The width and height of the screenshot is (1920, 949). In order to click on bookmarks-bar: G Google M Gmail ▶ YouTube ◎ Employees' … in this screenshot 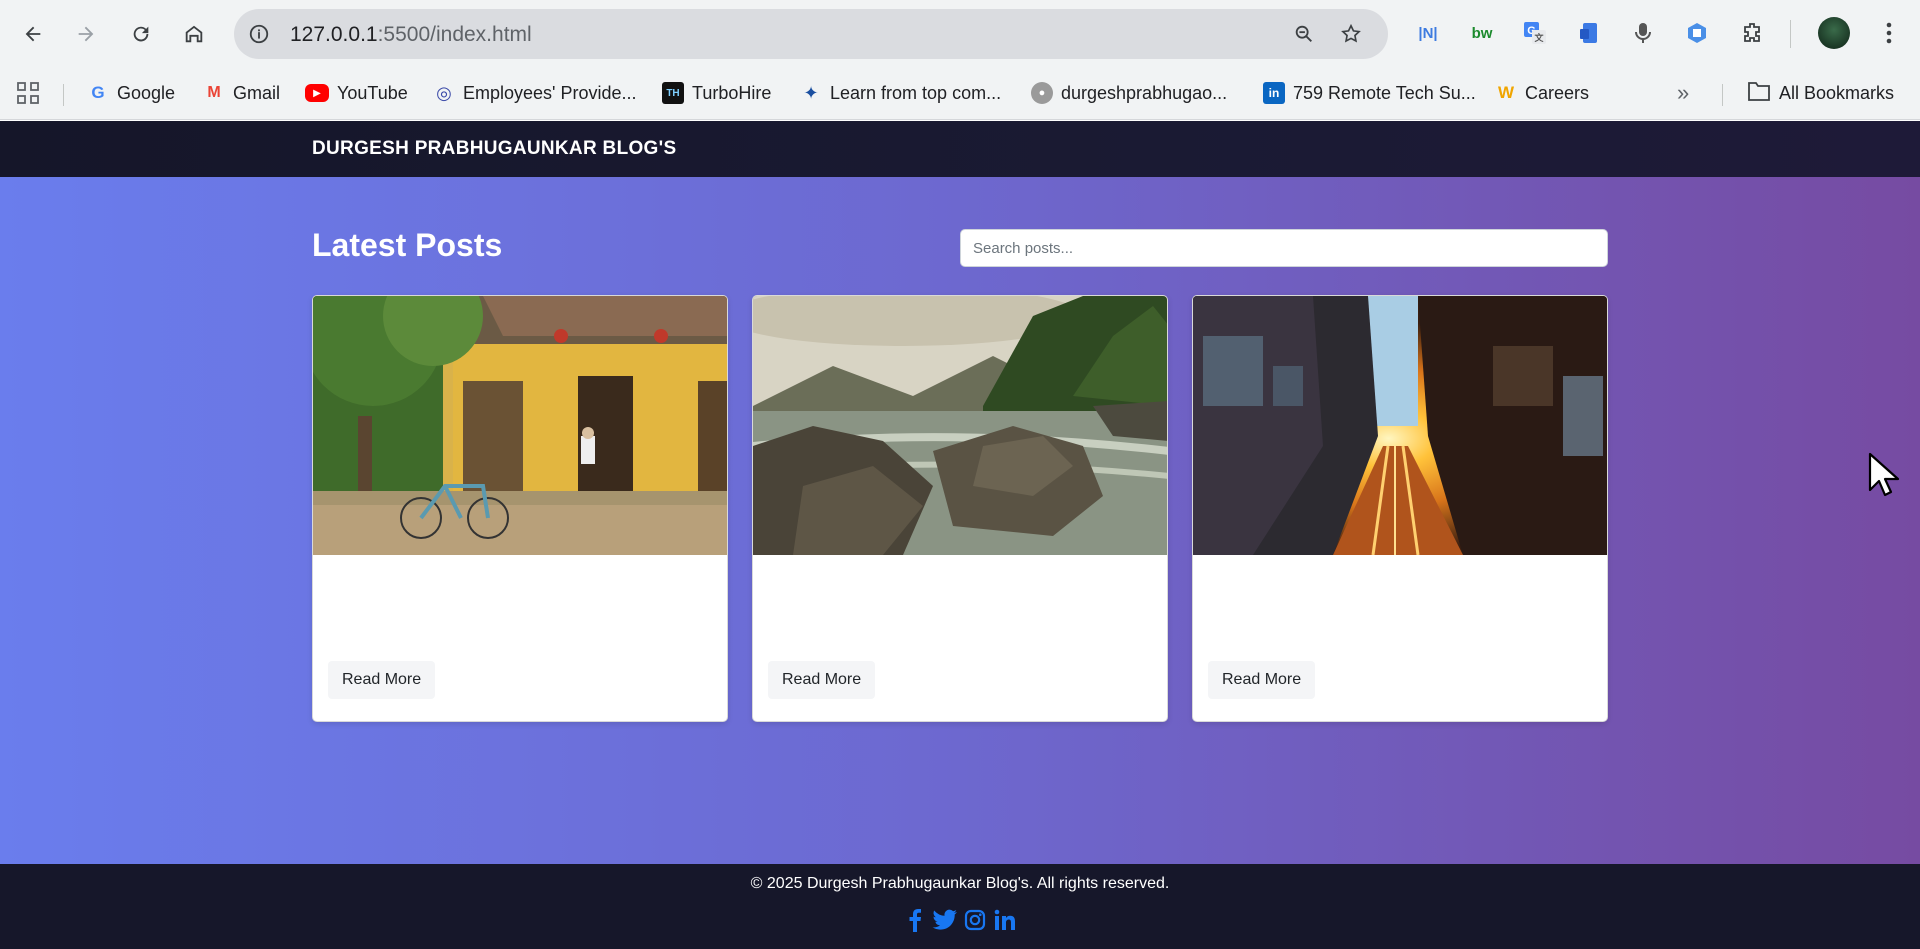, I will do `click(960, 93)`.